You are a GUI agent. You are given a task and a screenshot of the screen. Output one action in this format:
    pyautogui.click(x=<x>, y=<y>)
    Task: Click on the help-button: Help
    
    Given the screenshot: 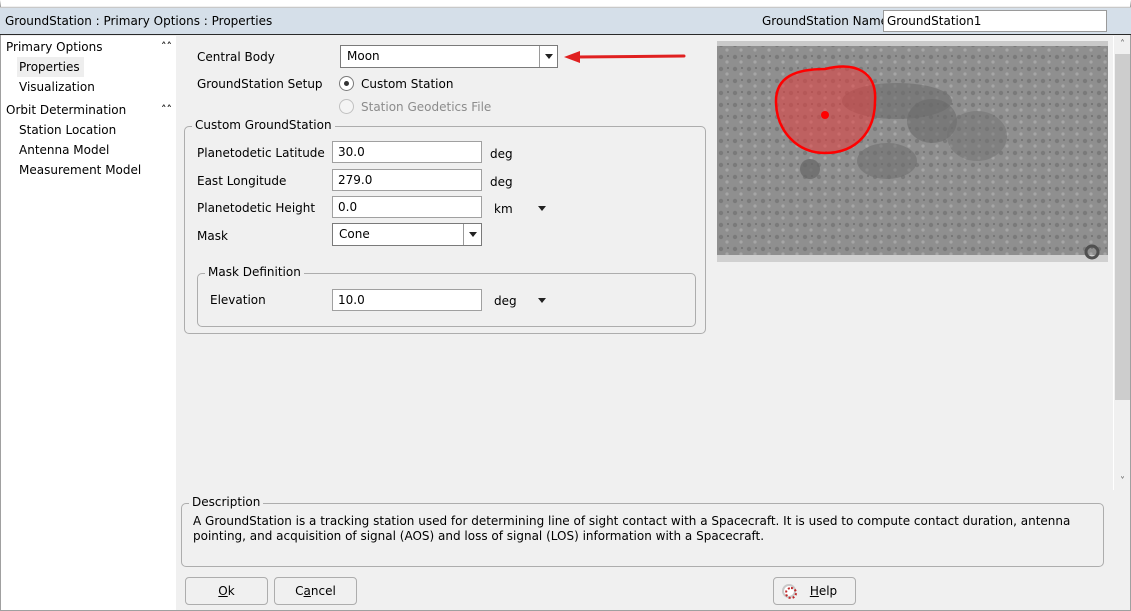 What is the action you would take?
    pyautogui.click(x=814, y=591)
    